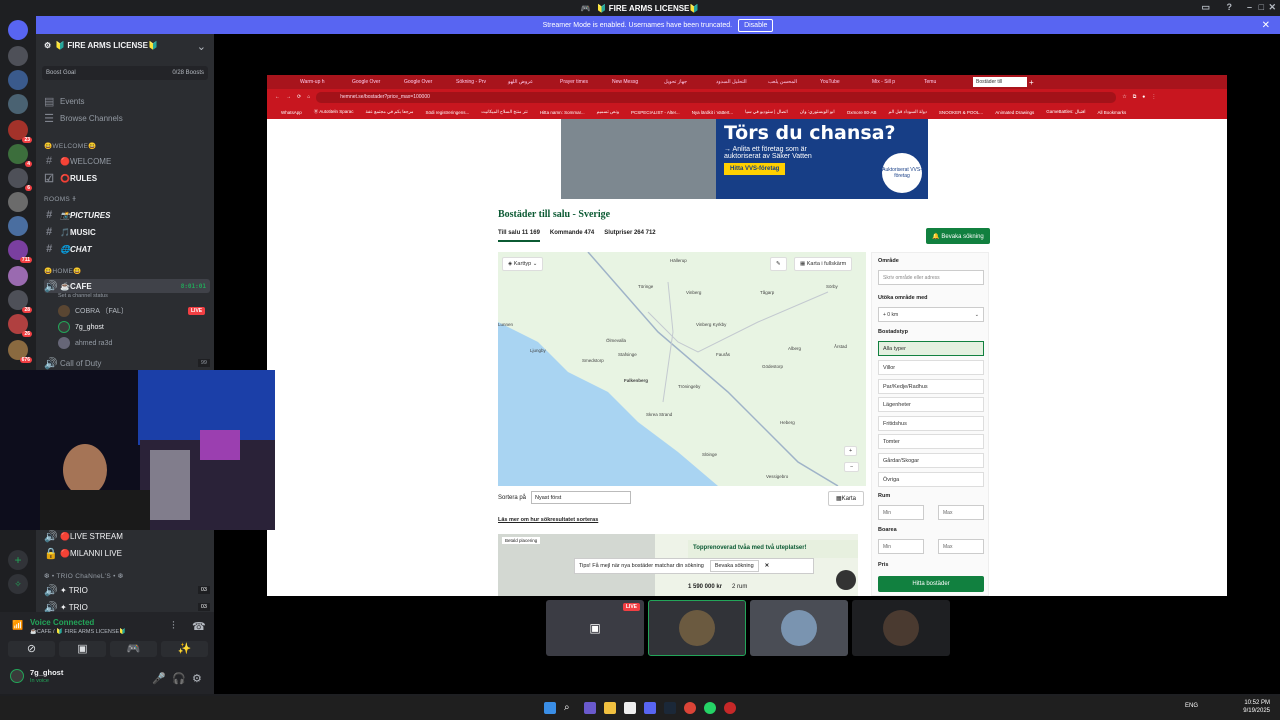  What do you see at coordinates (931, 441) in the screenshot?
I see `type-option-plots: Tomter` at bounding box center [931, 441].